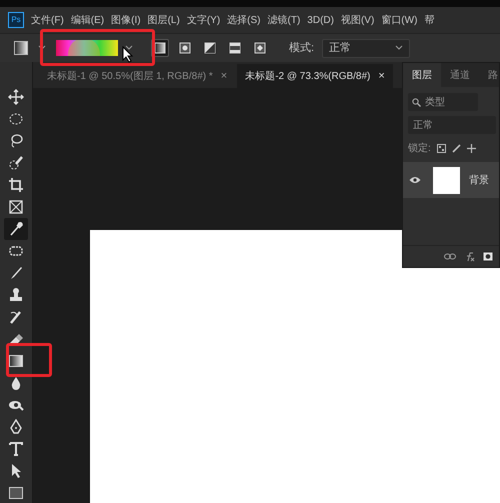  What do you see at coordinates (29, 360) in the screenshot?
I see `highlight-frame` at bounding box center [29, 360].